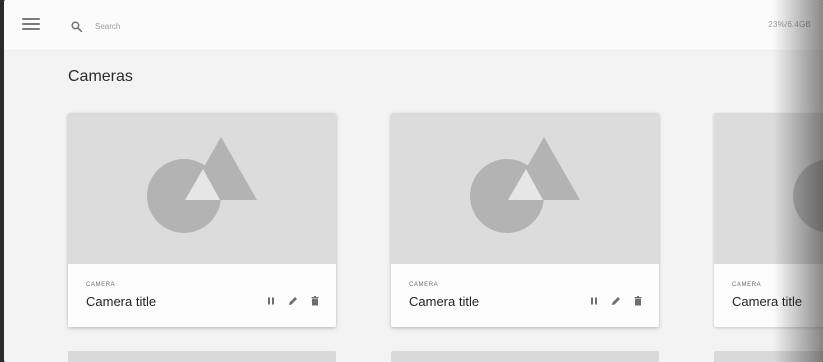  I want to click on search-bar, so click(220, 26).